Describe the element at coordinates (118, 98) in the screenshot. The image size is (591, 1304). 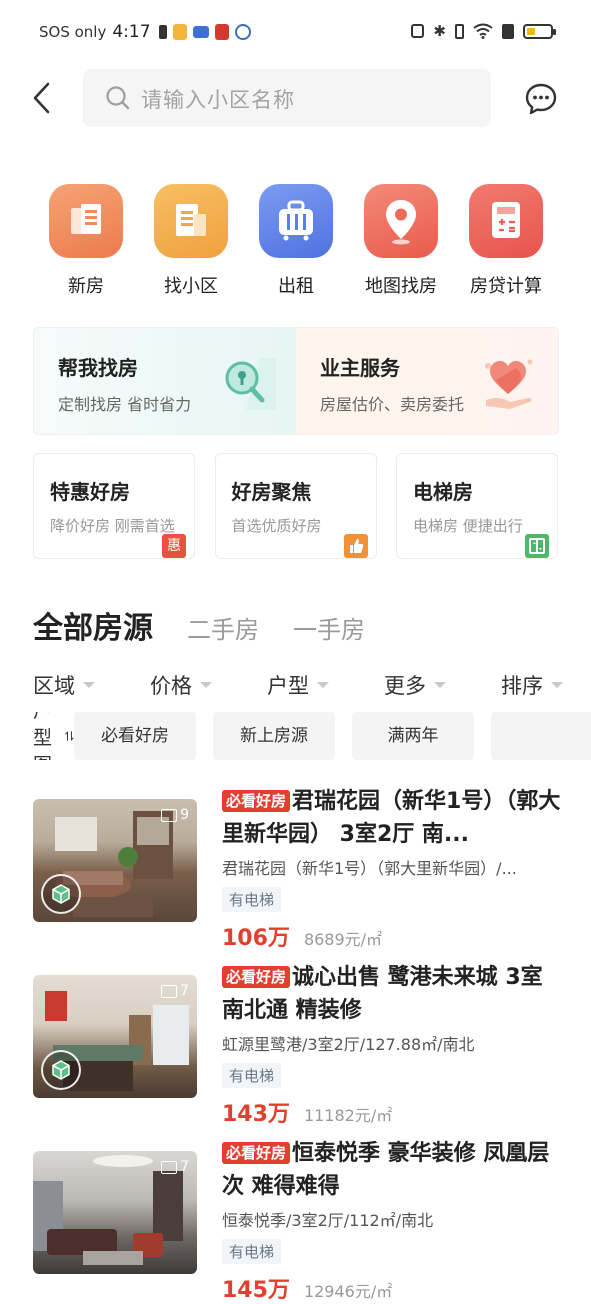
I see `search-icon` at that location.